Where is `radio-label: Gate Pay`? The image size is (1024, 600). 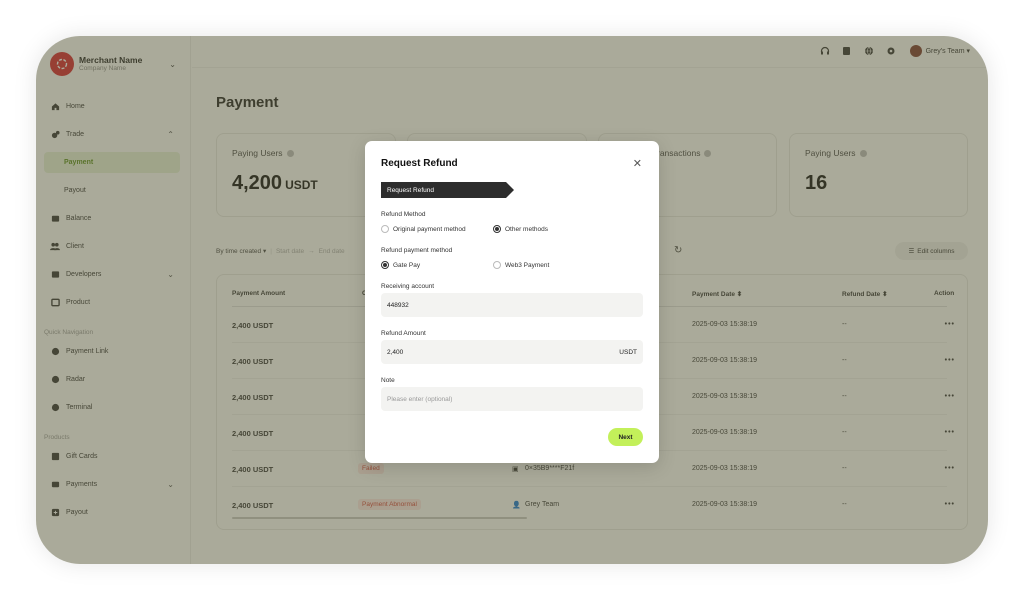 radio-label: Gate Pay is located at coordinates (407, 265).